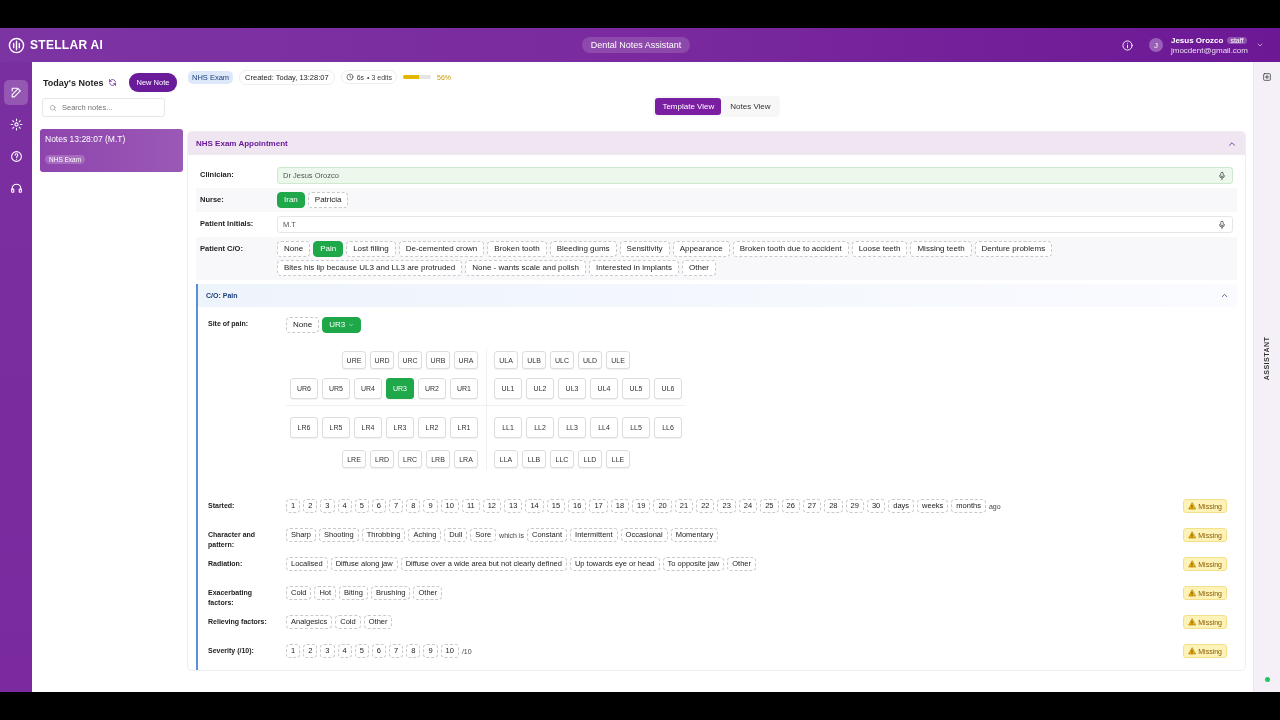 This screenshot has width=1280, height=720. Describe the element at coordinates (16, 124) in the screenshot. I see `settings-icon` at that location.